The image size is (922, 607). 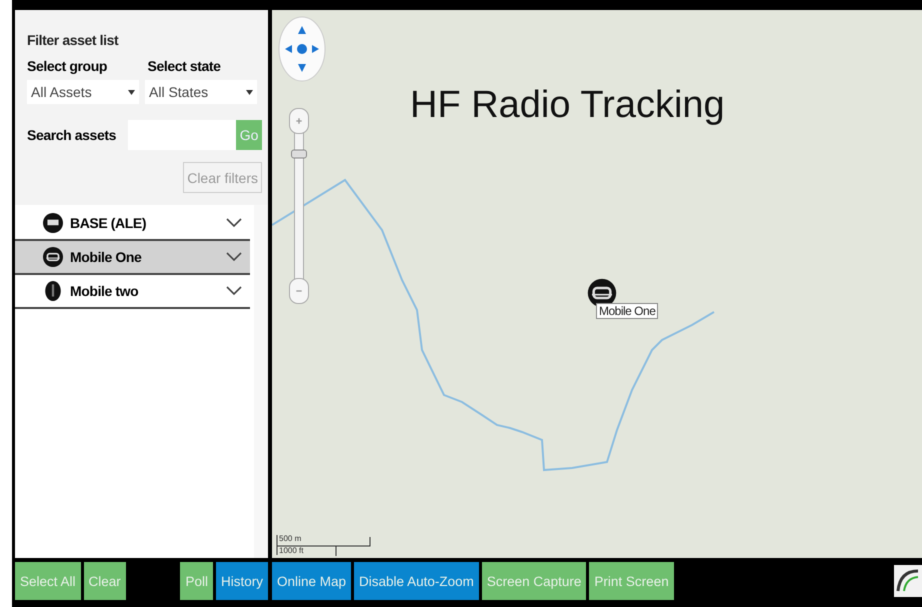 What do you see at coordinates (53, 223) in the screenshot?
I see `base-station-icon` at bounding box center [53, 223].